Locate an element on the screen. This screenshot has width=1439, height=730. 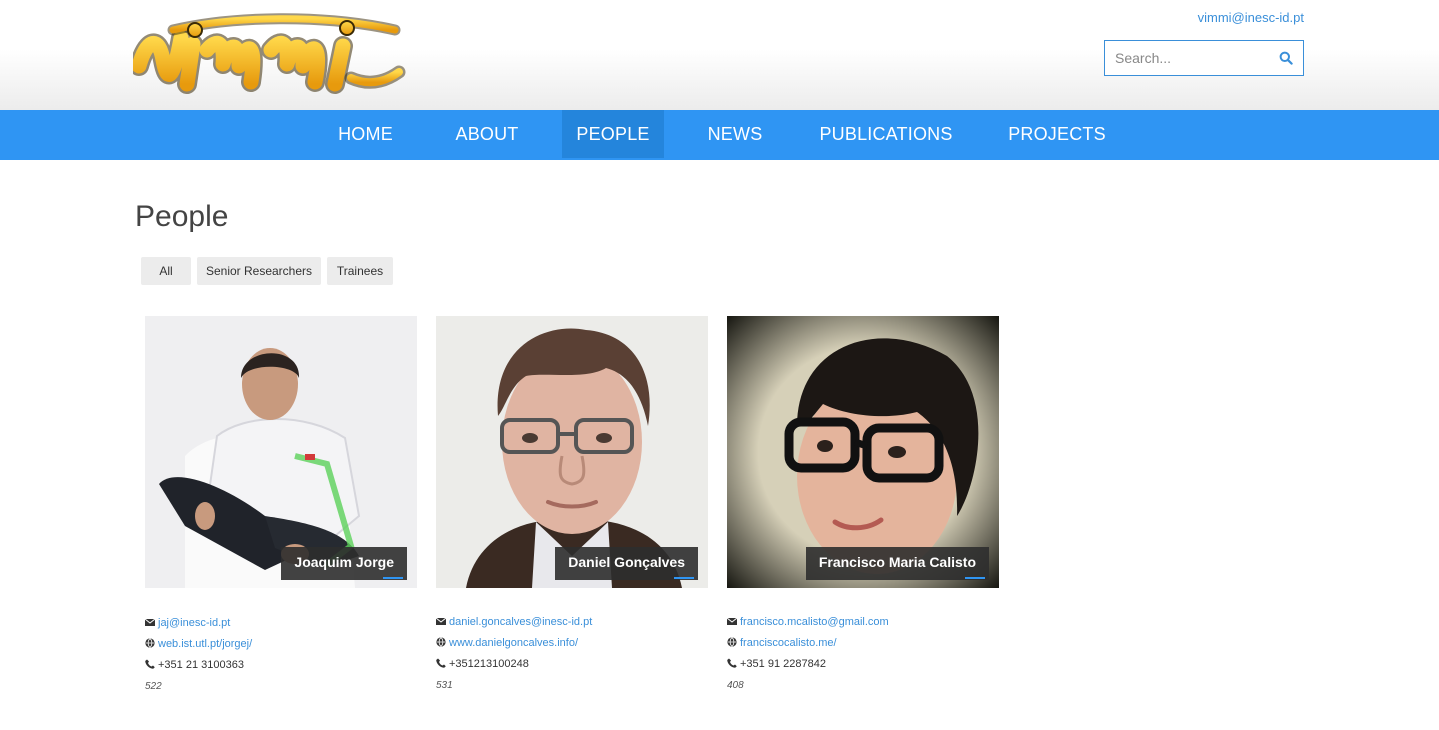
room-number: 531 is located at coordinates (444, 685).